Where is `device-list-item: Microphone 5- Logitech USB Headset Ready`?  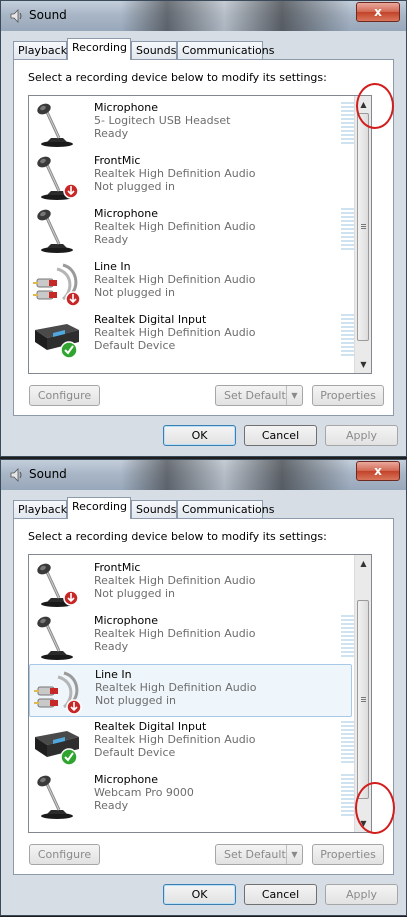
device-list-item: Microphone 5- Logitech USB Headset Ready is located at coordinates (192, 124).